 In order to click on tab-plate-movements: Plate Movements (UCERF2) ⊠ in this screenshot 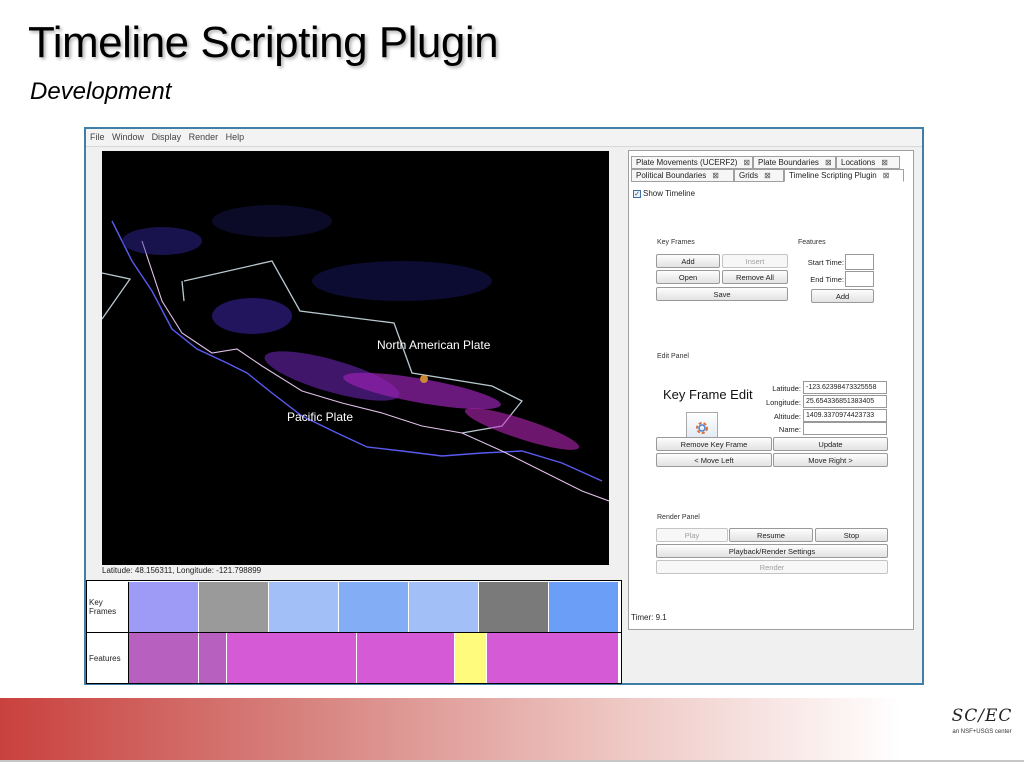, I will do `click(692, 162)`.